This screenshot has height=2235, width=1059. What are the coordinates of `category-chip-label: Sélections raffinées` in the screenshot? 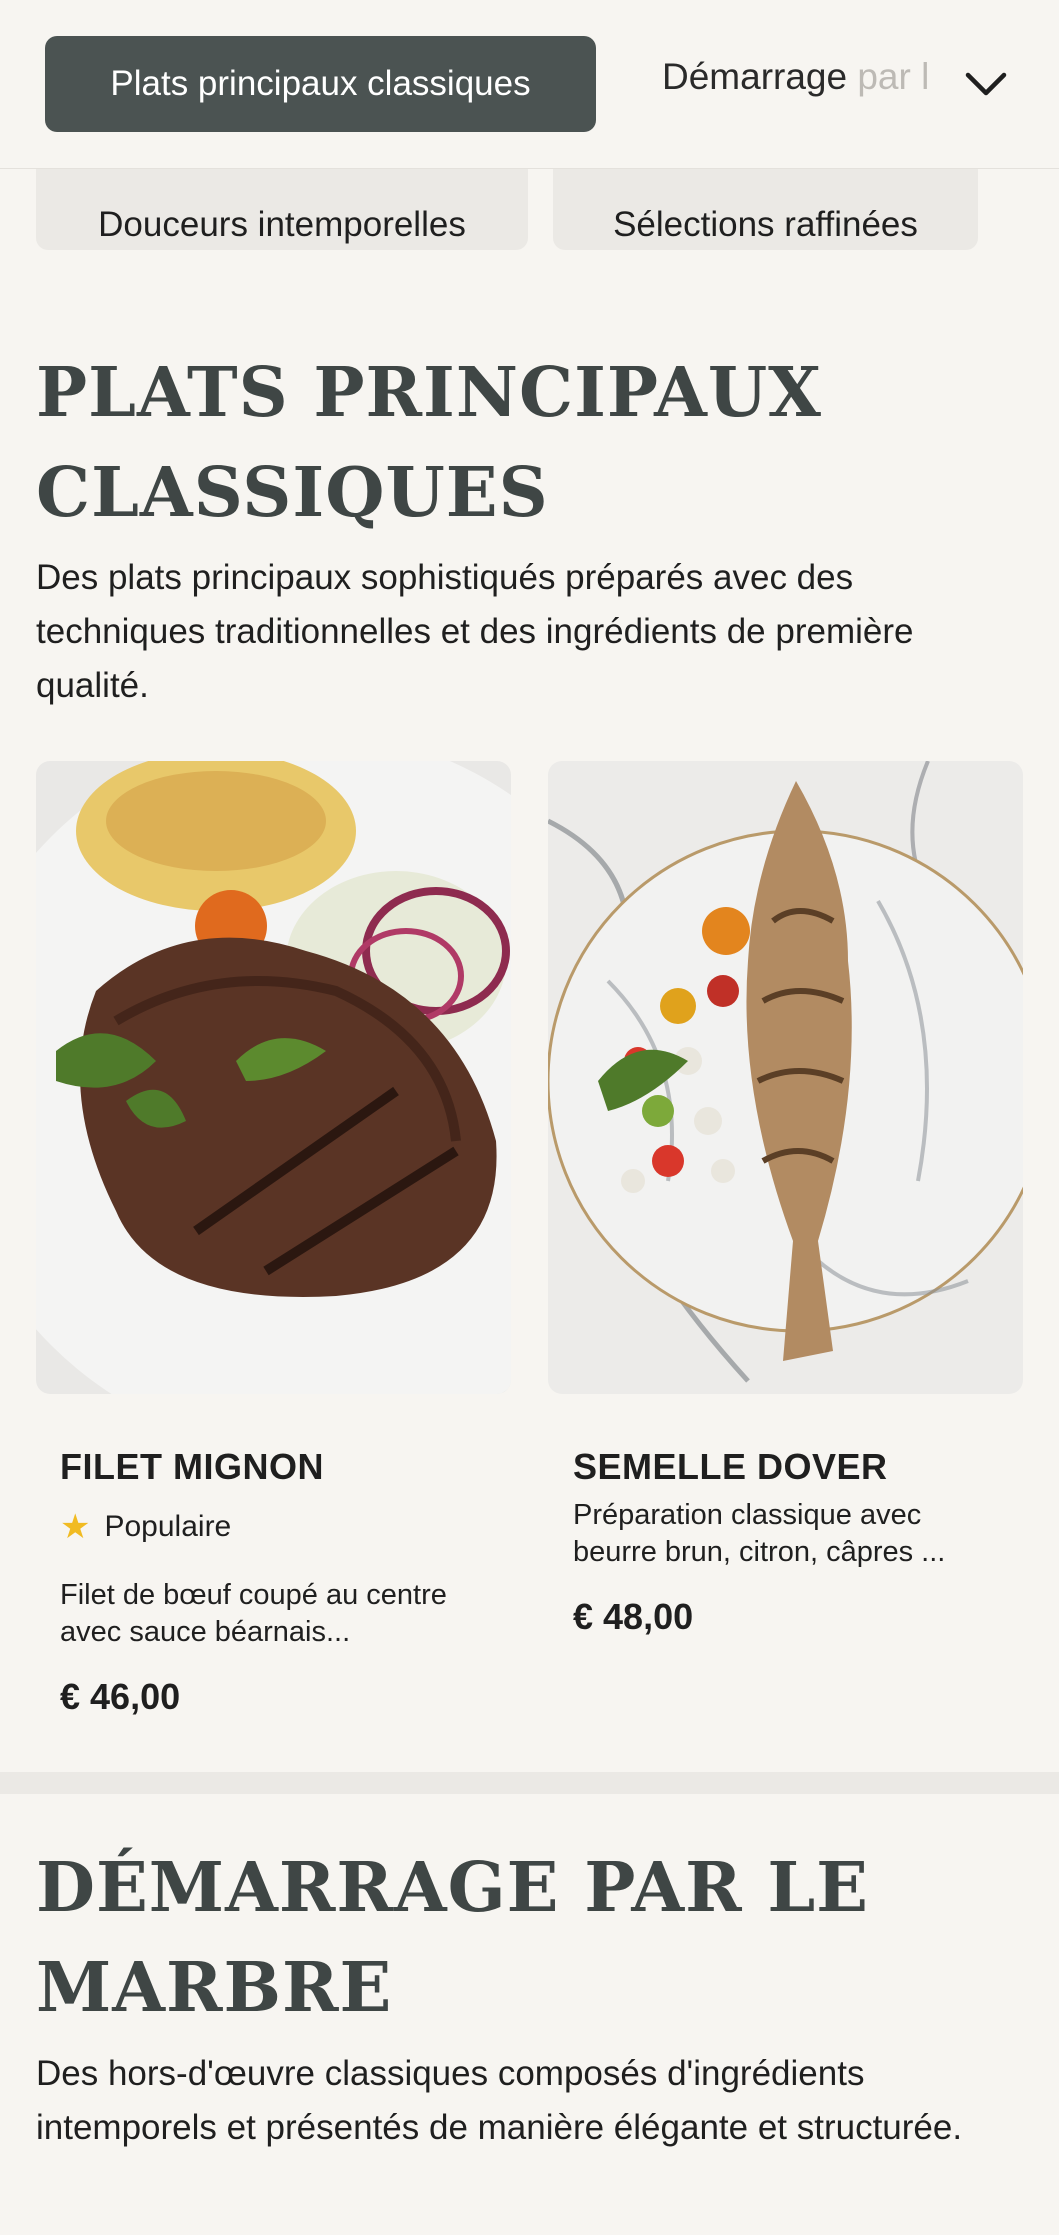 It's located at (765, 224).